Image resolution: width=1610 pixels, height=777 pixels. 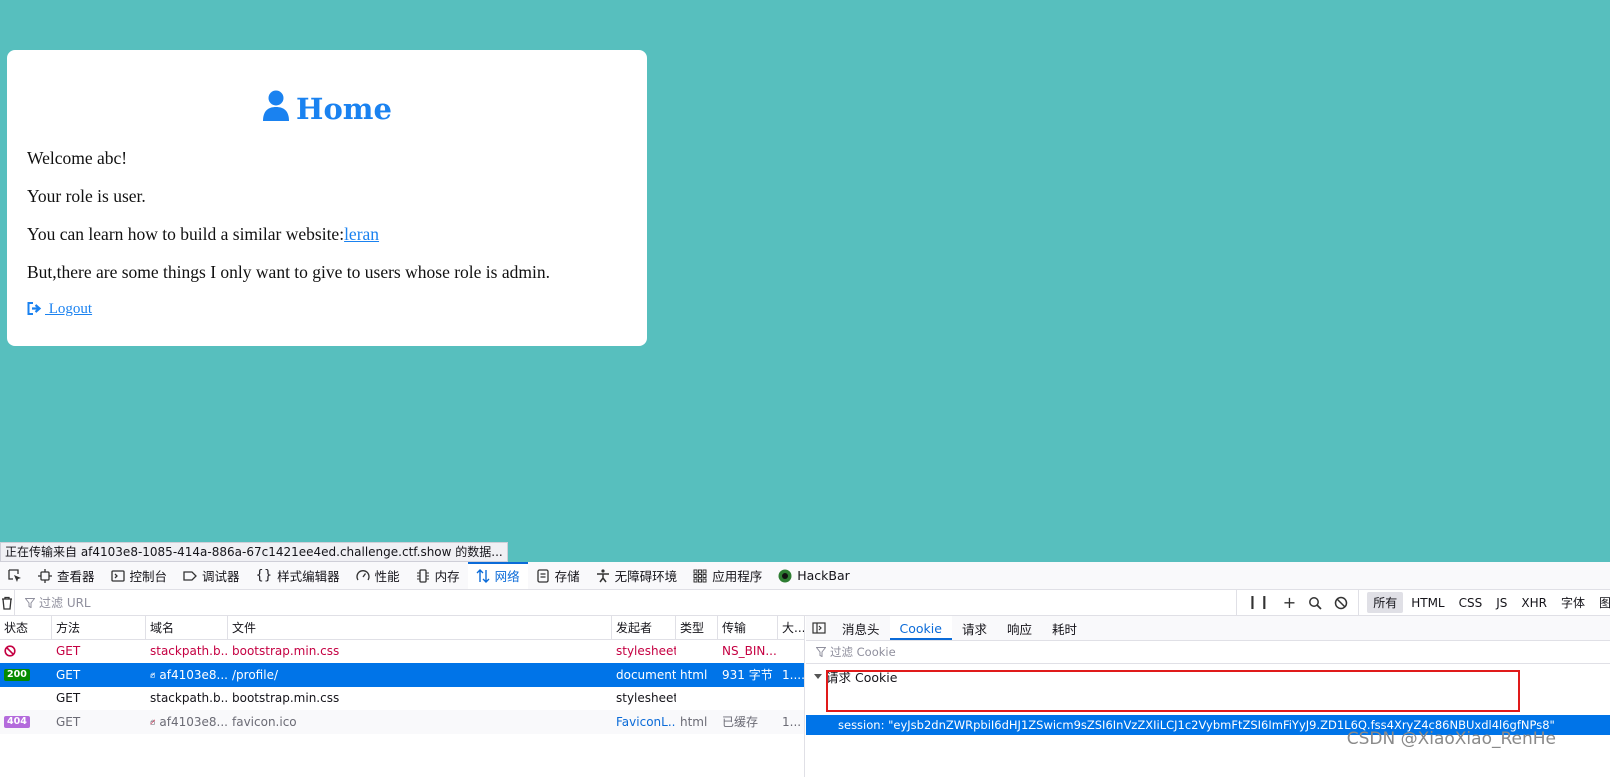 What do you see at coordinates (818, 676) in the screenshot?
I see `expand-arrow-icon` at bounding box center [818, 676].